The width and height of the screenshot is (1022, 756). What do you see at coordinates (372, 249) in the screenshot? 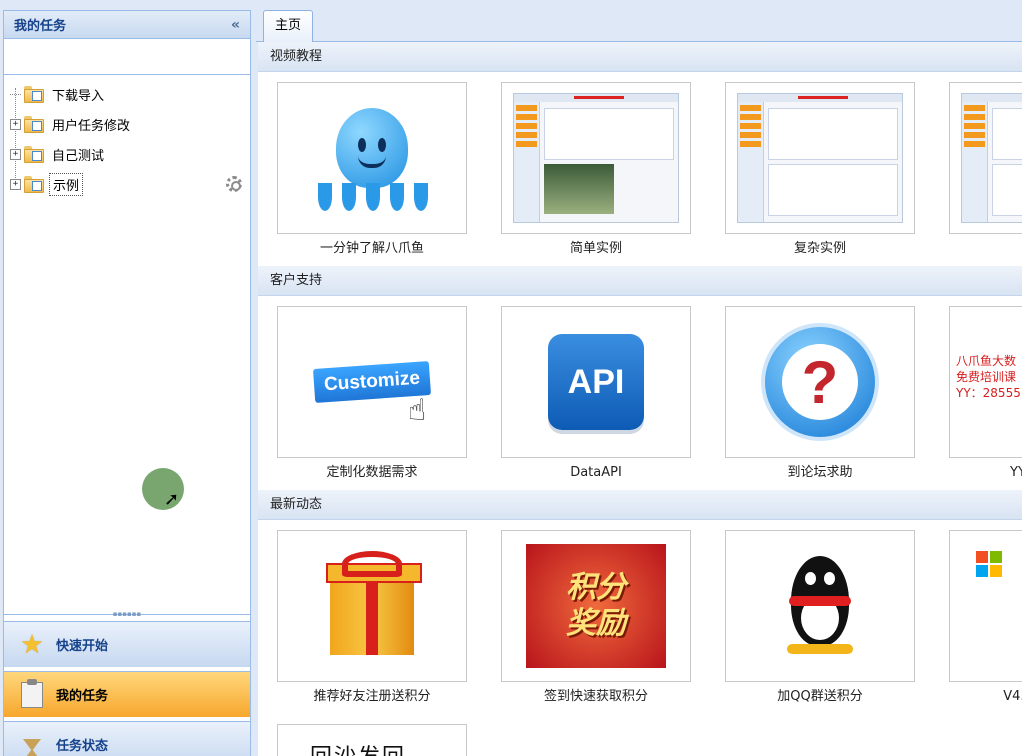
I see `card-caption: 一分钟了解八爪鱼` at bounding box center [372, 249].